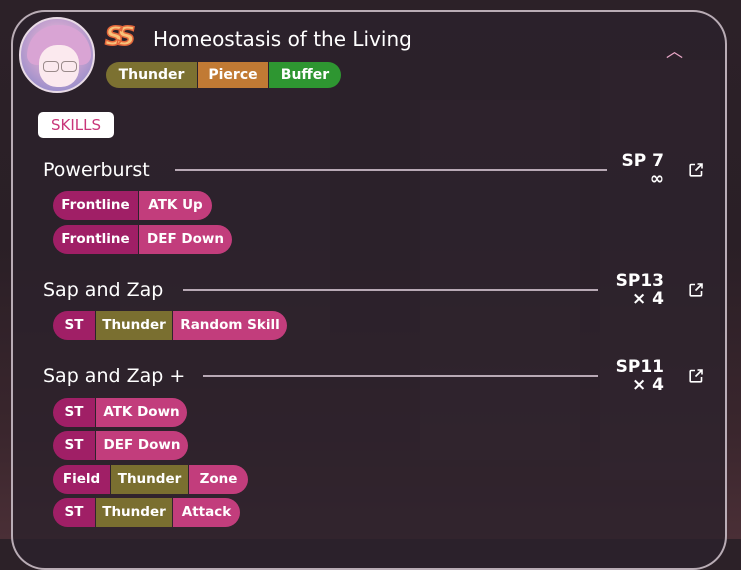  What do you see at coordinates (230, 325) in the screenshot?
I see `effect-chip: Random Skill` at bounding box center [230, 325].